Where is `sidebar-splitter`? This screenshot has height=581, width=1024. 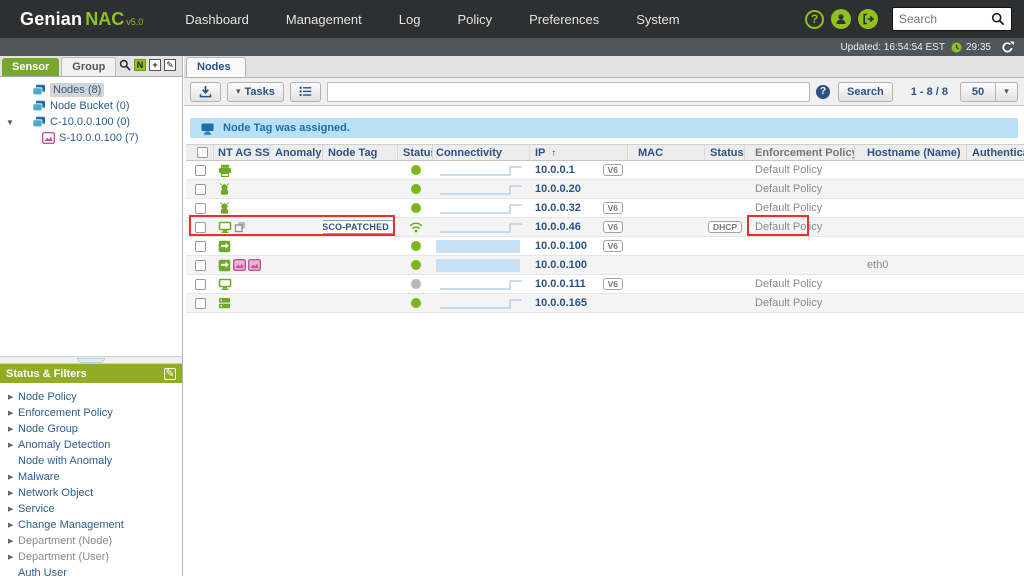 sidebar-splitter is located at coordinates (91, 360).